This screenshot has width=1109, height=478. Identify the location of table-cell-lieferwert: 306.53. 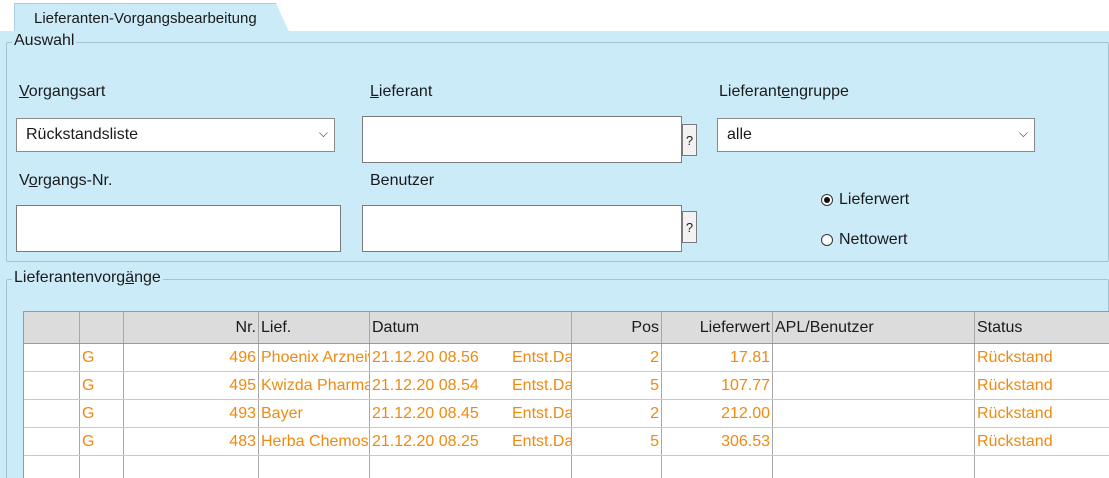
(717, 441).